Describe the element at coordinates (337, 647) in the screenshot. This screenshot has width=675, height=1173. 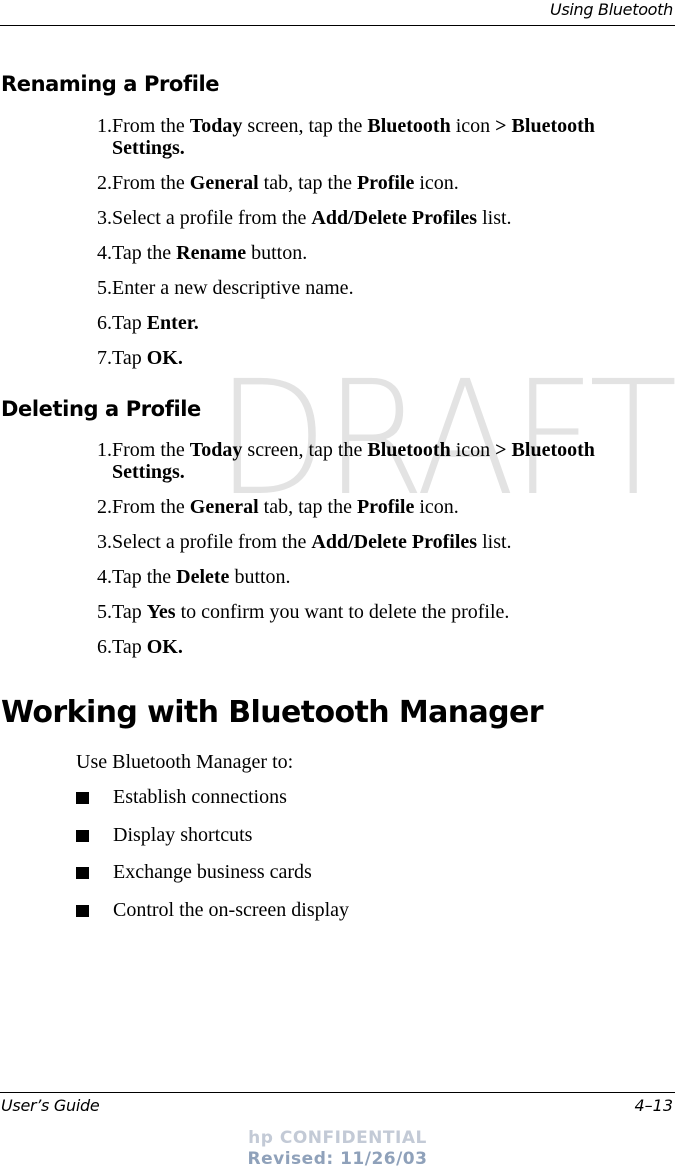
I see `step-item: 6. Tap OK.` at that location.